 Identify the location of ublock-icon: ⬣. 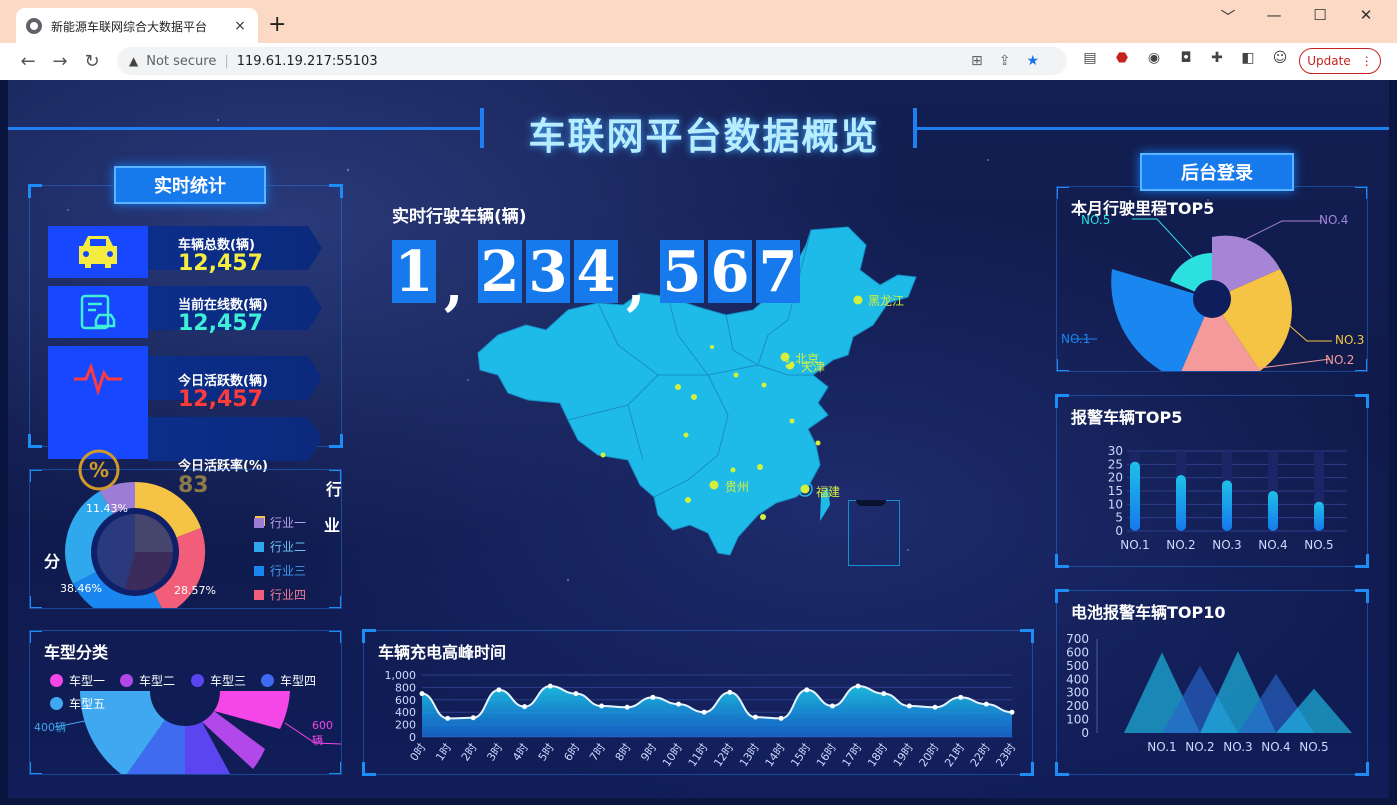
(1122, 58).